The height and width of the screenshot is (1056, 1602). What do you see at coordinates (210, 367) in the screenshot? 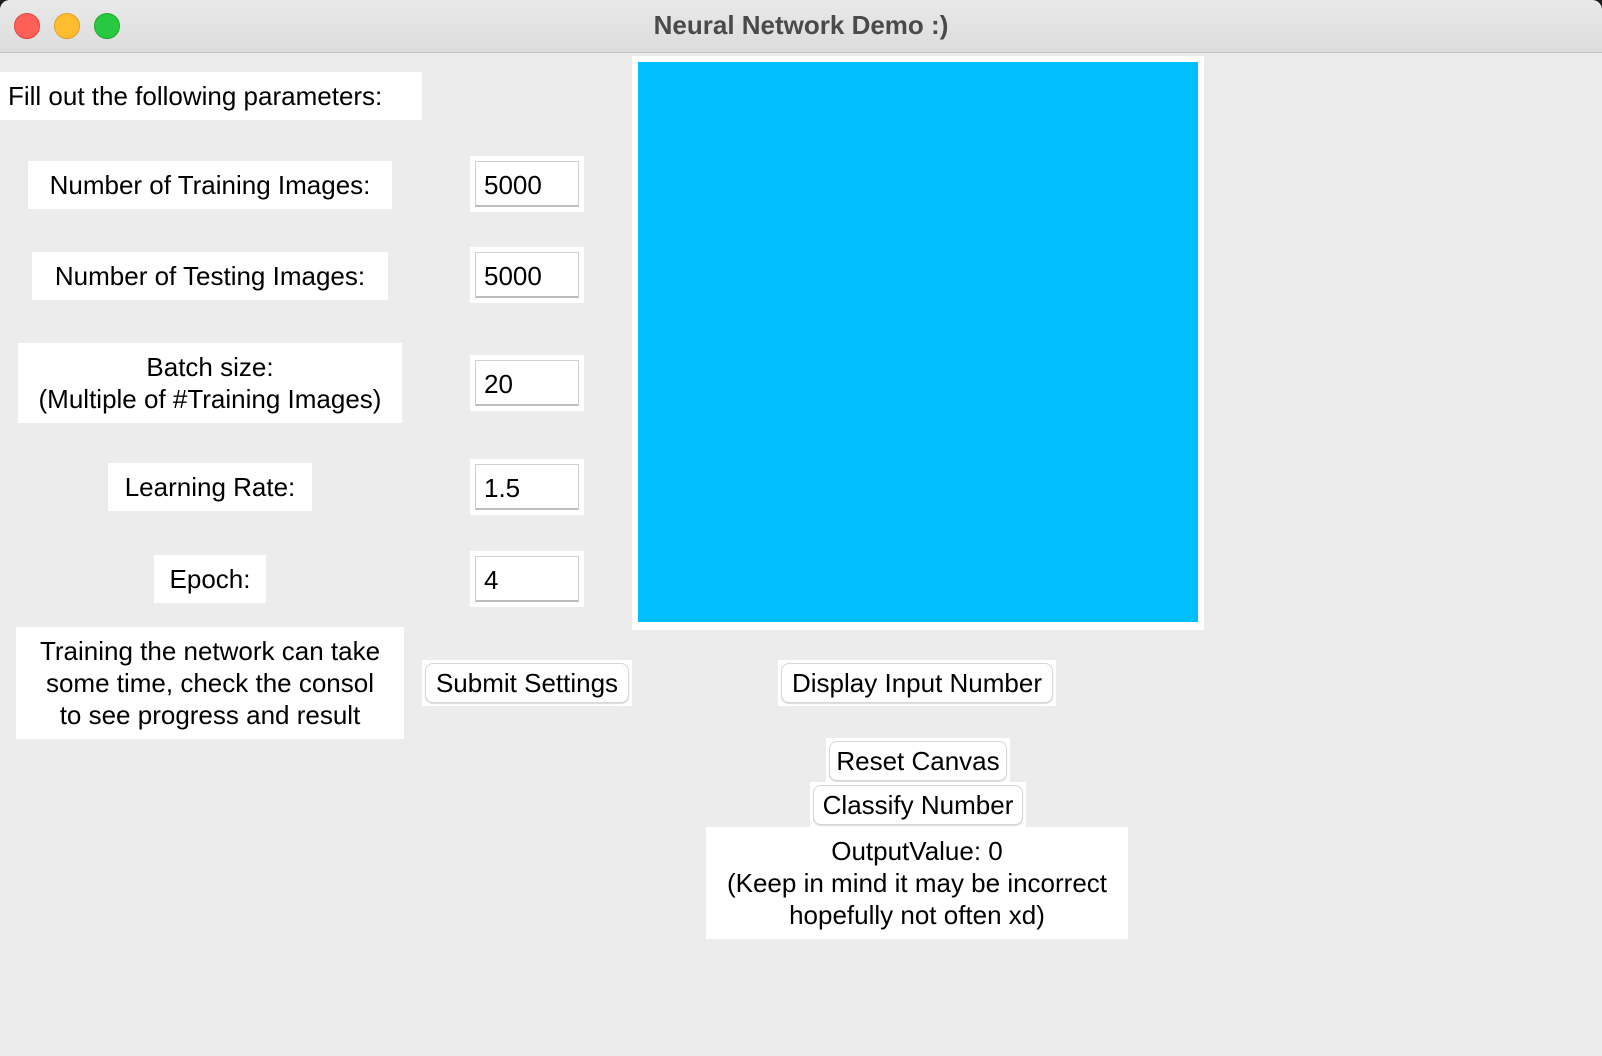
I see `batch-size-label-line1: Batch size:` at bounding box center [210, 367].